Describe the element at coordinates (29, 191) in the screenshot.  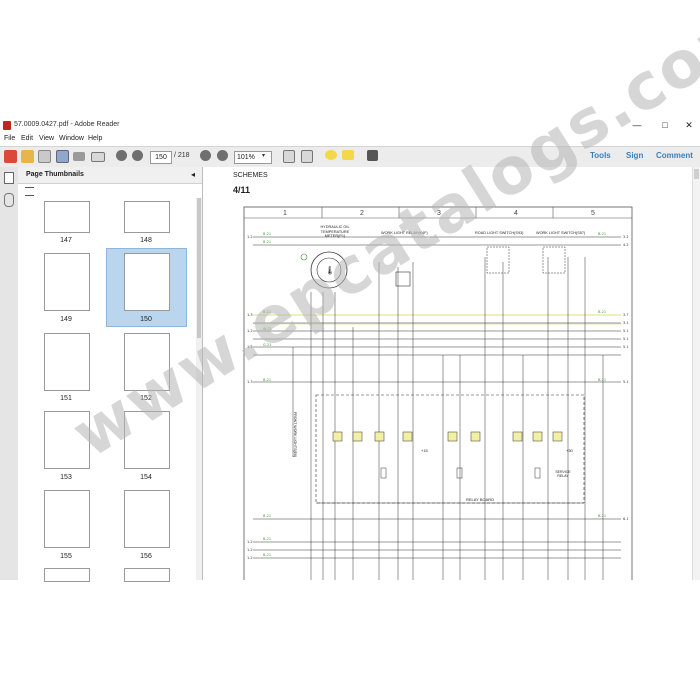
I see `options-menu-icon` at that location.